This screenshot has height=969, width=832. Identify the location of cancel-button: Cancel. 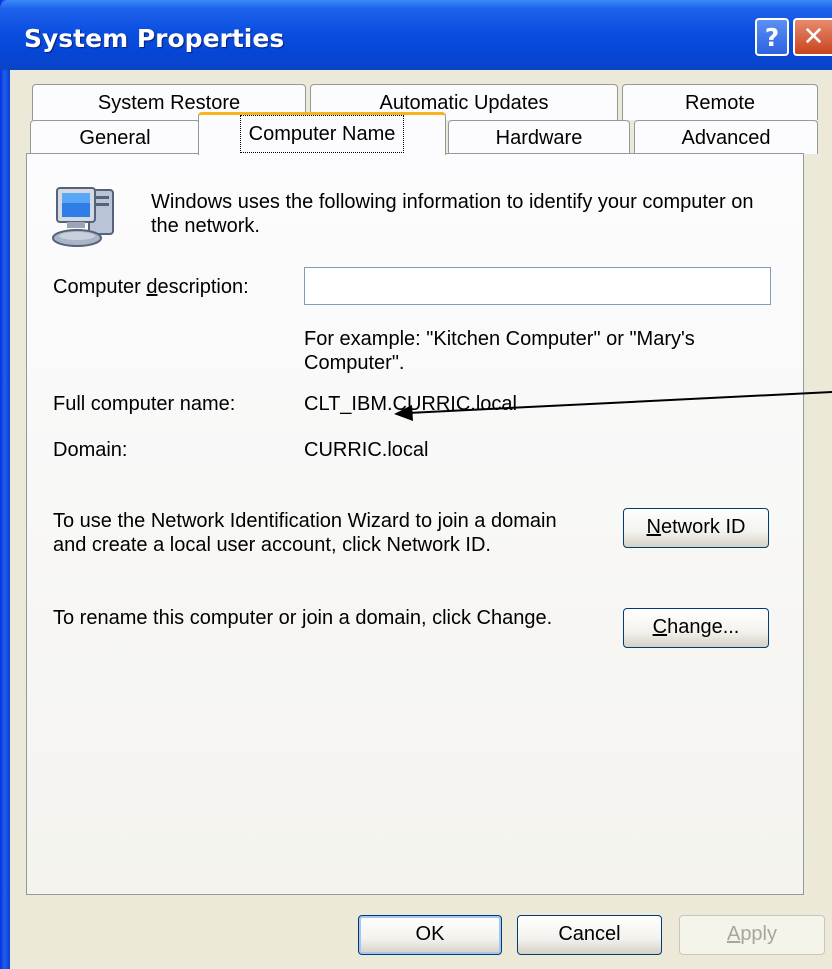
(589, 935).